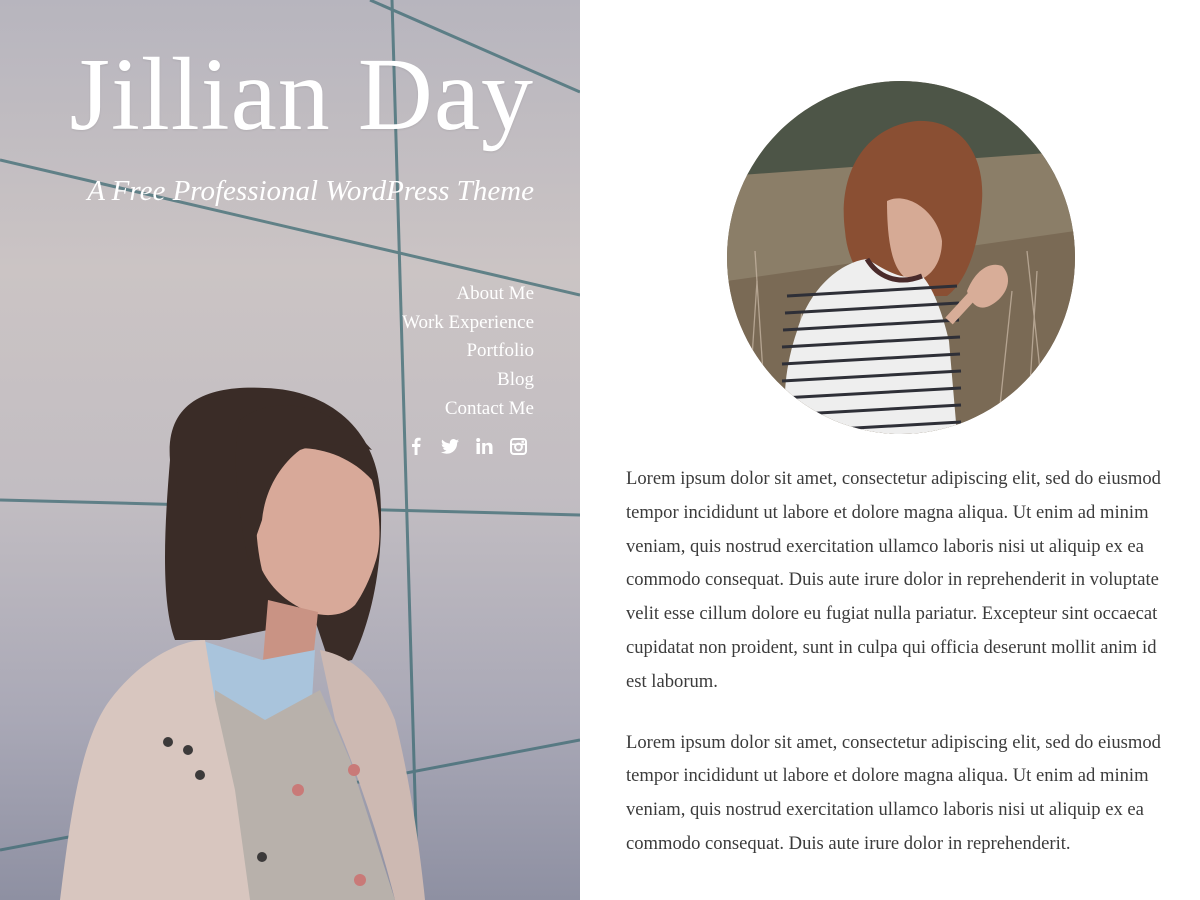 This screenshot has width=1200, height=900. Describe the element at coordinates (518, 446) in the screenshot. I see `instagram-icon` at that location.